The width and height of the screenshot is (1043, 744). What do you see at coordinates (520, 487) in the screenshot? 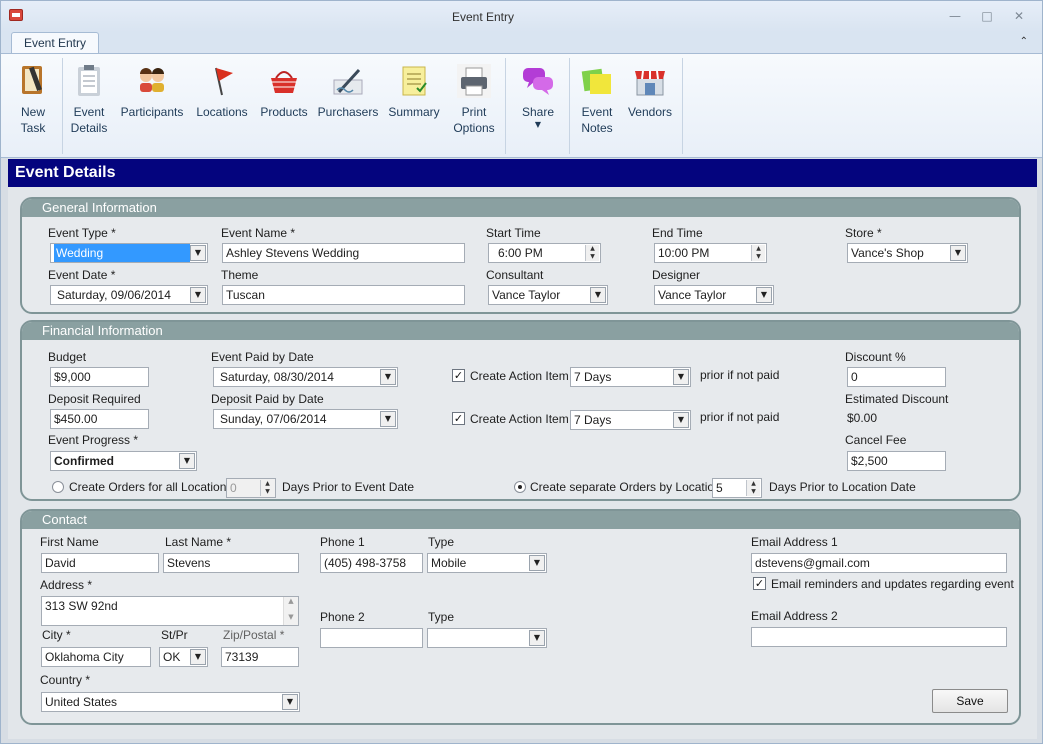
I see `create-separate-orders-radio` at bounding box center [520, 487].